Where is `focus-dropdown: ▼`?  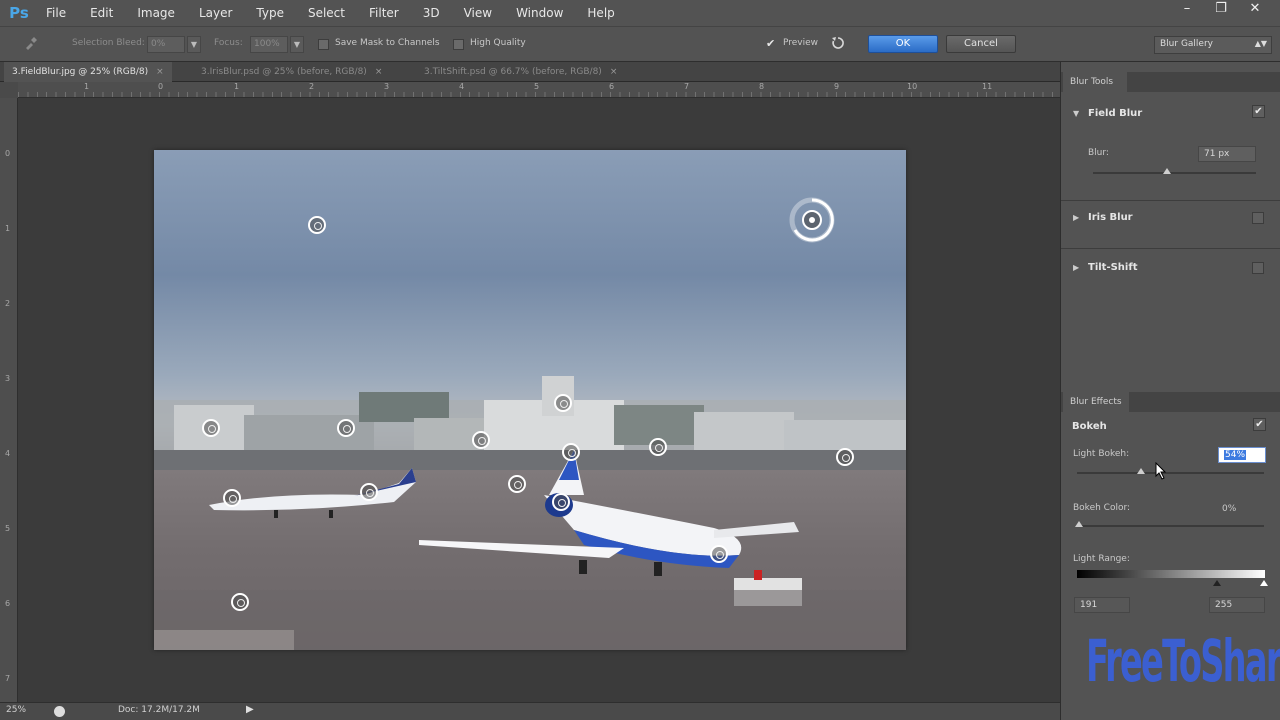 focus-dropdown: ▼ is located at coordinates (297, 44).